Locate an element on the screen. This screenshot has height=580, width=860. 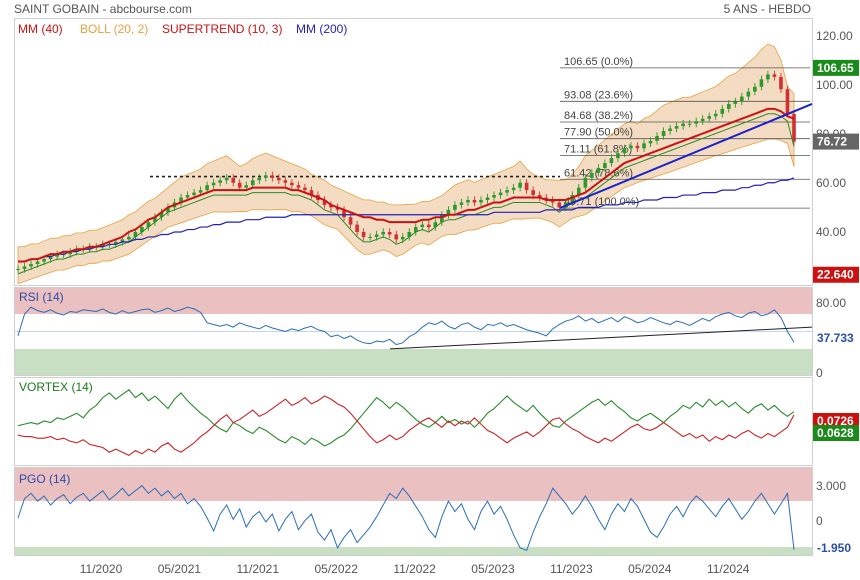
fib-level-label: 71.11 (61.8%) is located at coordinates (598, 149).